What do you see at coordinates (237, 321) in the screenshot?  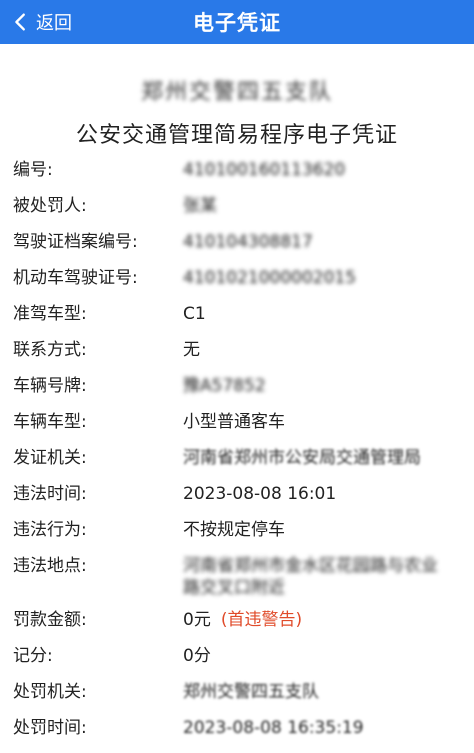 I see `field-license-class: 准驾车型: C1` at bounding box center [237, 321].